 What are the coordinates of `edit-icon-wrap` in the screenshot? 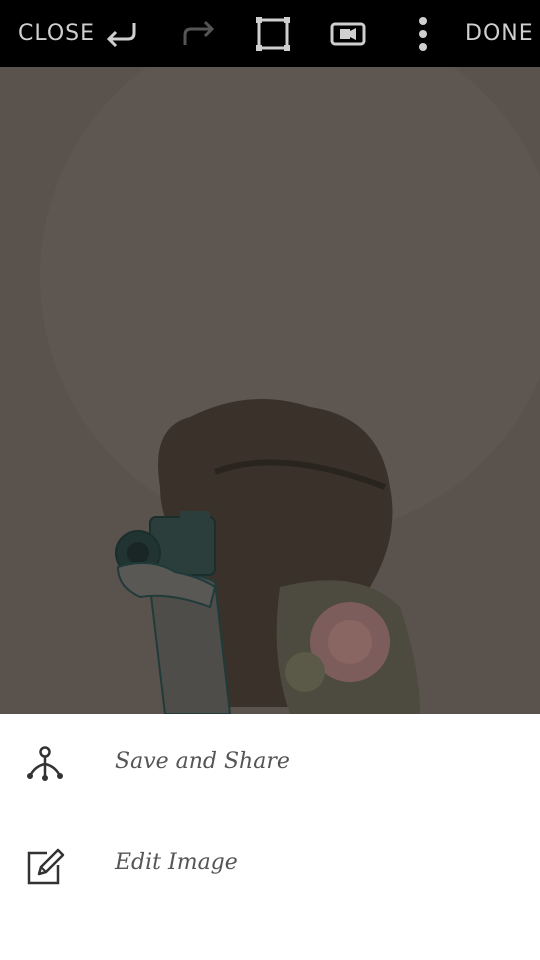 It's located at (45, 866).